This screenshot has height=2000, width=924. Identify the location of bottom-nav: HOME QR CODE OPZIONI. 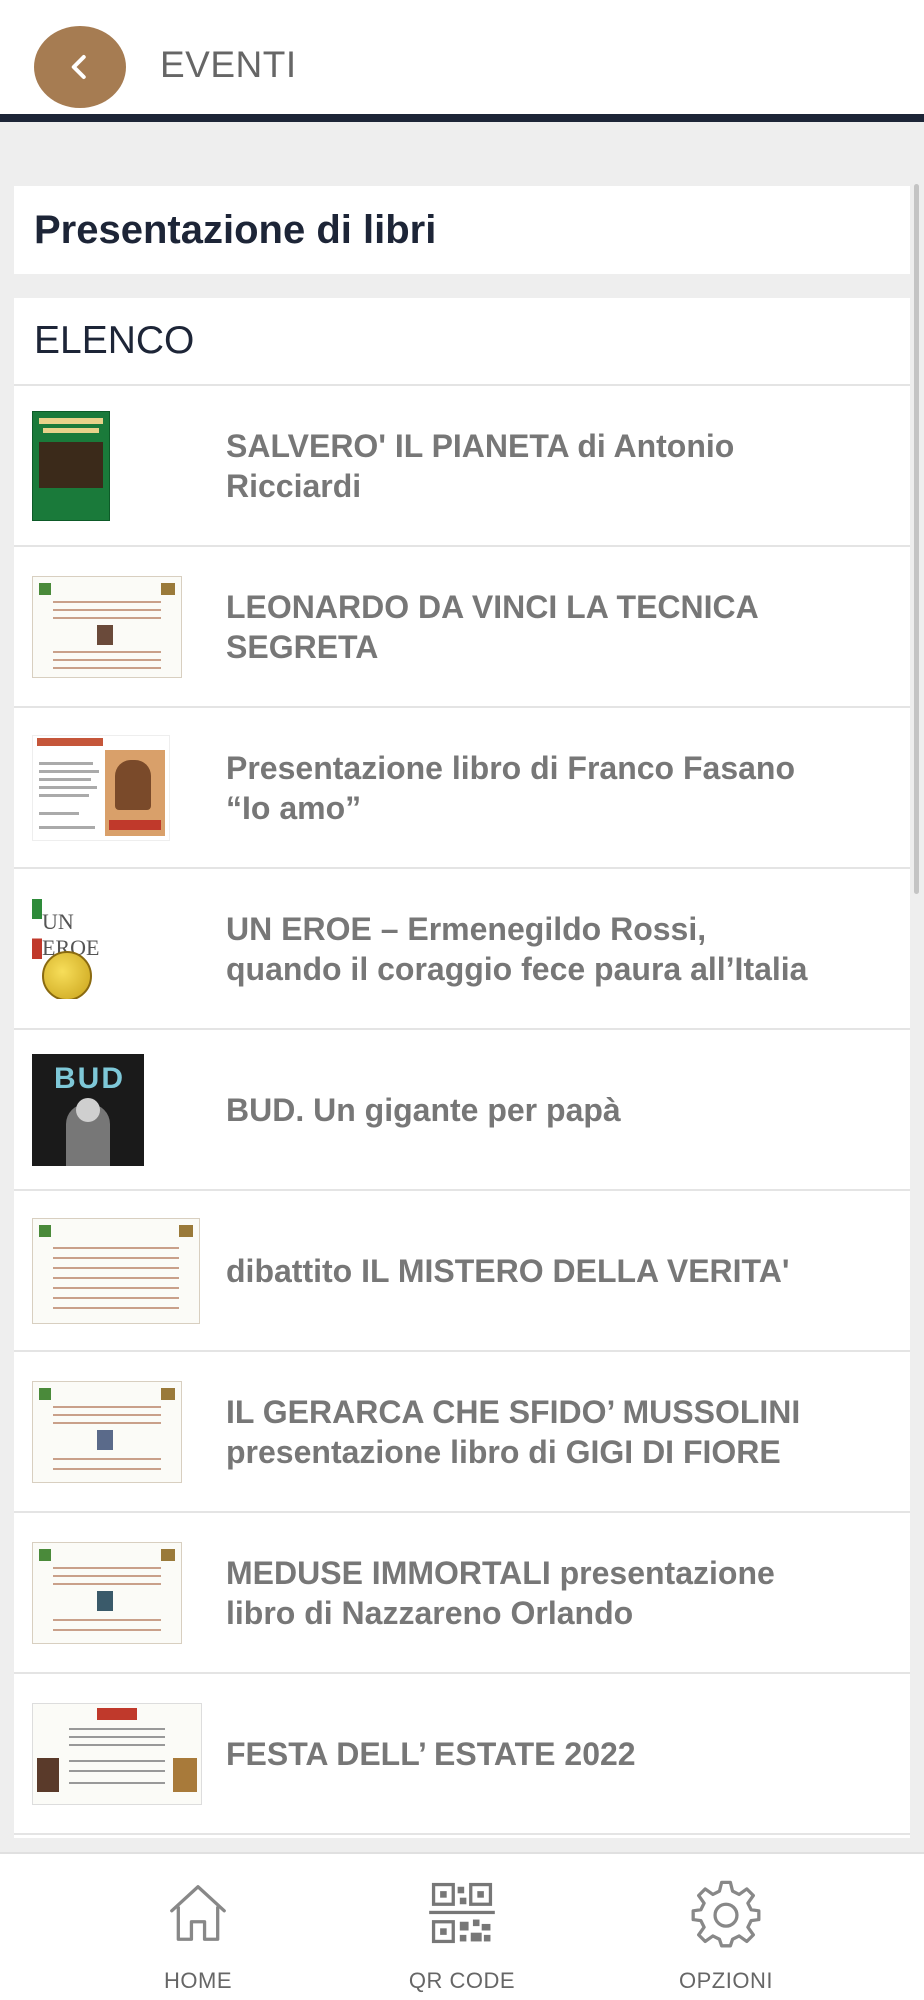
(462, 1926).